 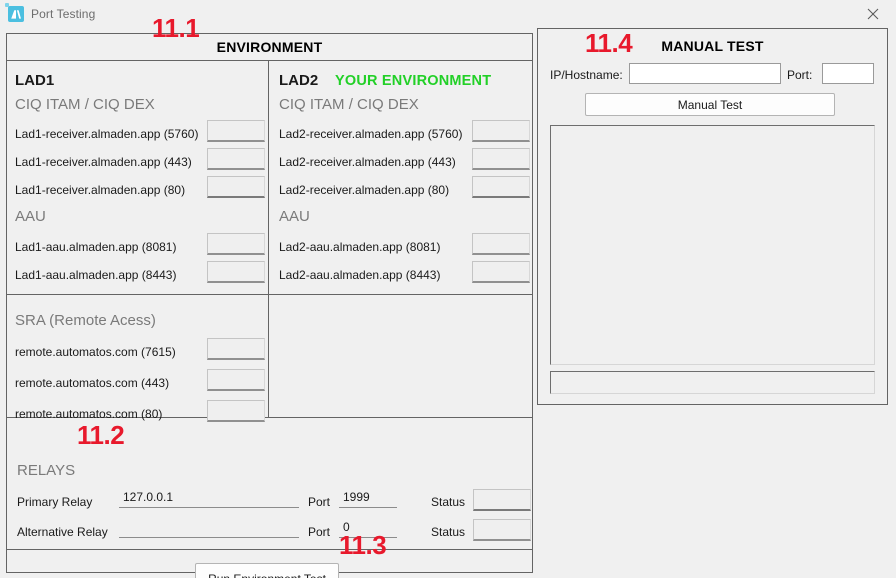 What do you see at coordinates (448, 13) in the screenshot?
I see `title-bar: Port Testing` at bounding box center [448, 13].